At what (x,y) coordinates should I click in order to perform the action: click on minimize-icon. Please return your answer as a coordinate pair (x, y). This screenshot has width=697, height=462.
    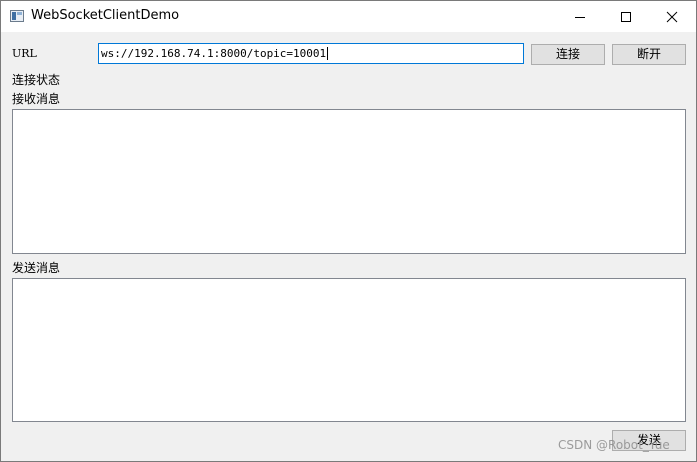
    Looking at the image, I should click on (580, 17).